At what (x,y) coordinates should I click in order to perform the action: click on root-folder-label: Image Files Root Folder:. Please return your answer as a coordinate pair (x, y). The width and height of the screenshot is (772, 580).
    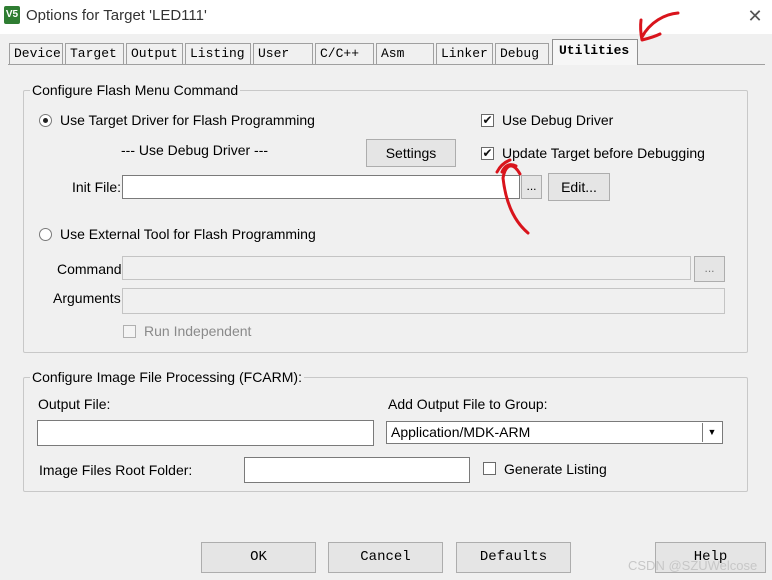
    Looking at the image, I should click on (116, 470).